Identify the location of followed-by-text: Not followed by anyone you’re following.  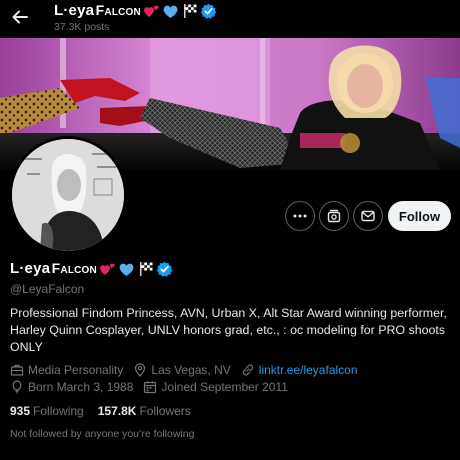
(102, 434).